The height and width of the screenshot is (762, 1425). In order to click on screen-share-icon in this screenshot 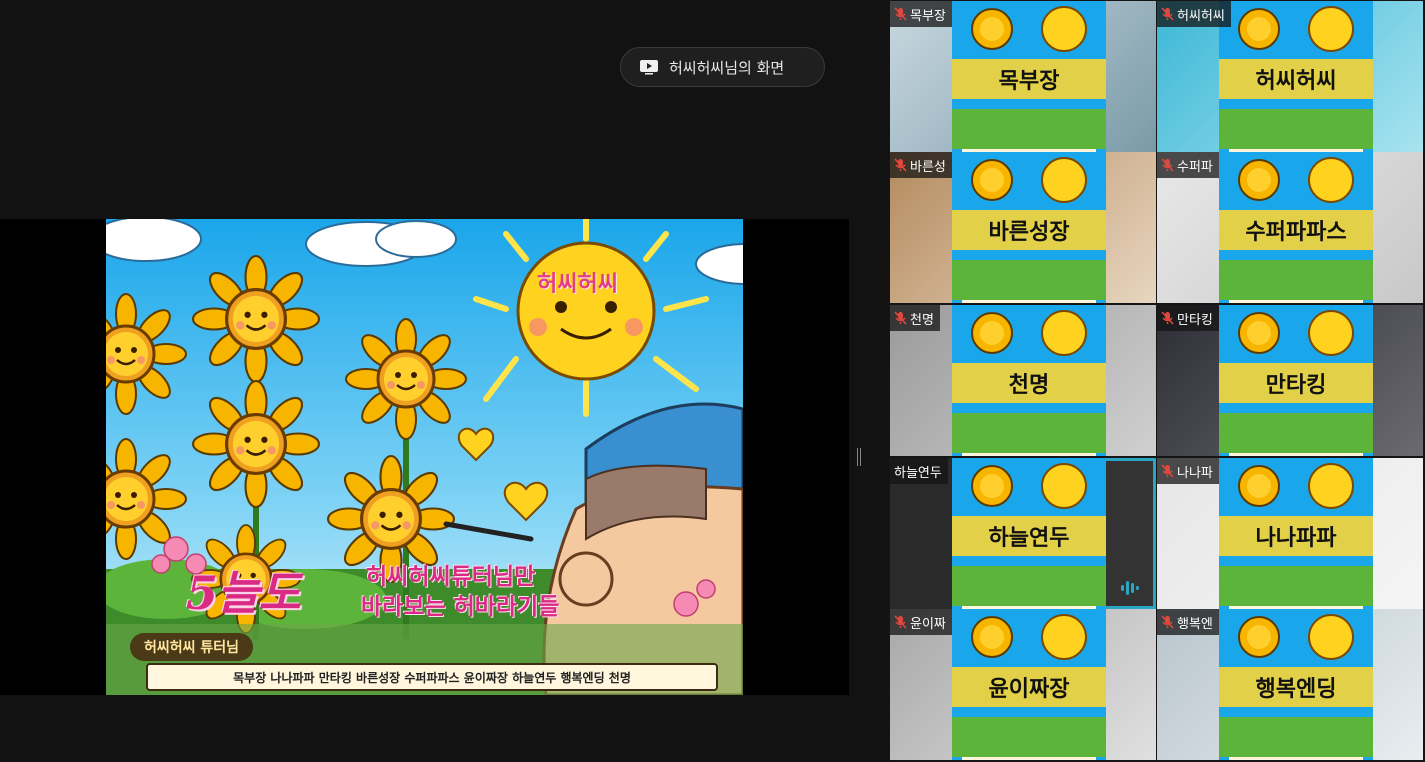, I will do `click(649, 67)`.